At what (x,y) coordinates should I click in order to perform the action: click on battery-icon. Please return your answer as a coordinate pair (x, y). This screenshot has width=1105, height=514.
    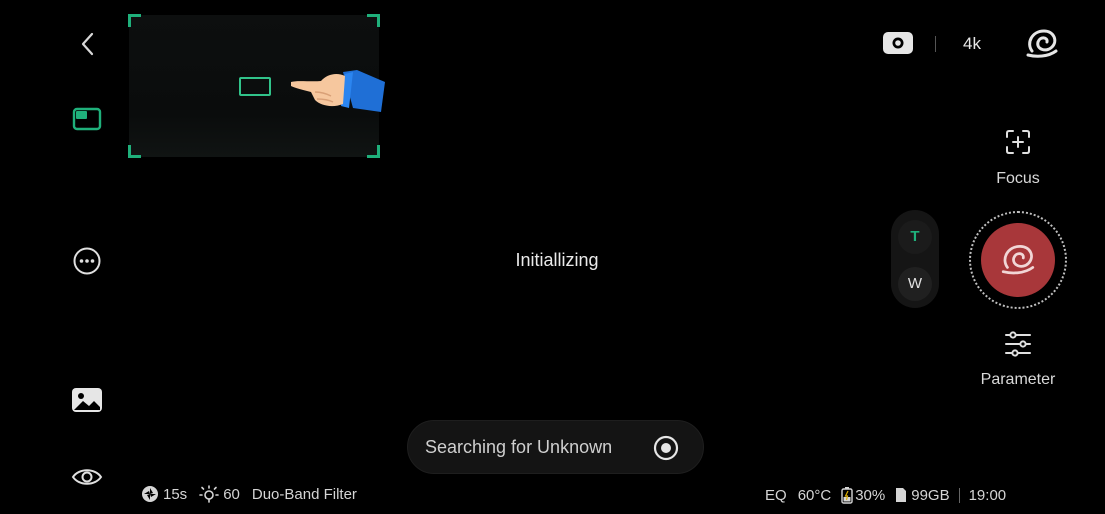
    Looking at the image, I should click on (847, 495).